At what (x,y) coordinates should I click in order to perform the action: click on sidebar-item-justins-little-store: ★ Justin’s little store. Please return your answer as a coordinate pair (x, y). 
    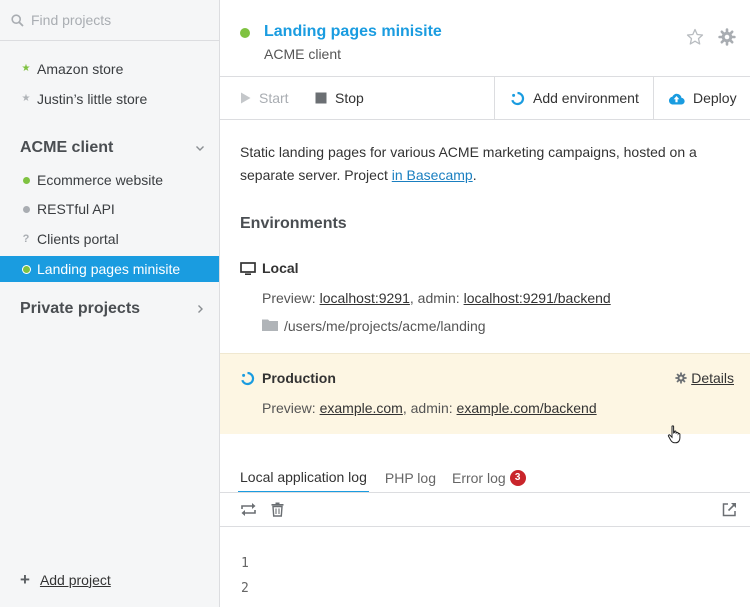
    Looking at the image, I should click on (109, 99).